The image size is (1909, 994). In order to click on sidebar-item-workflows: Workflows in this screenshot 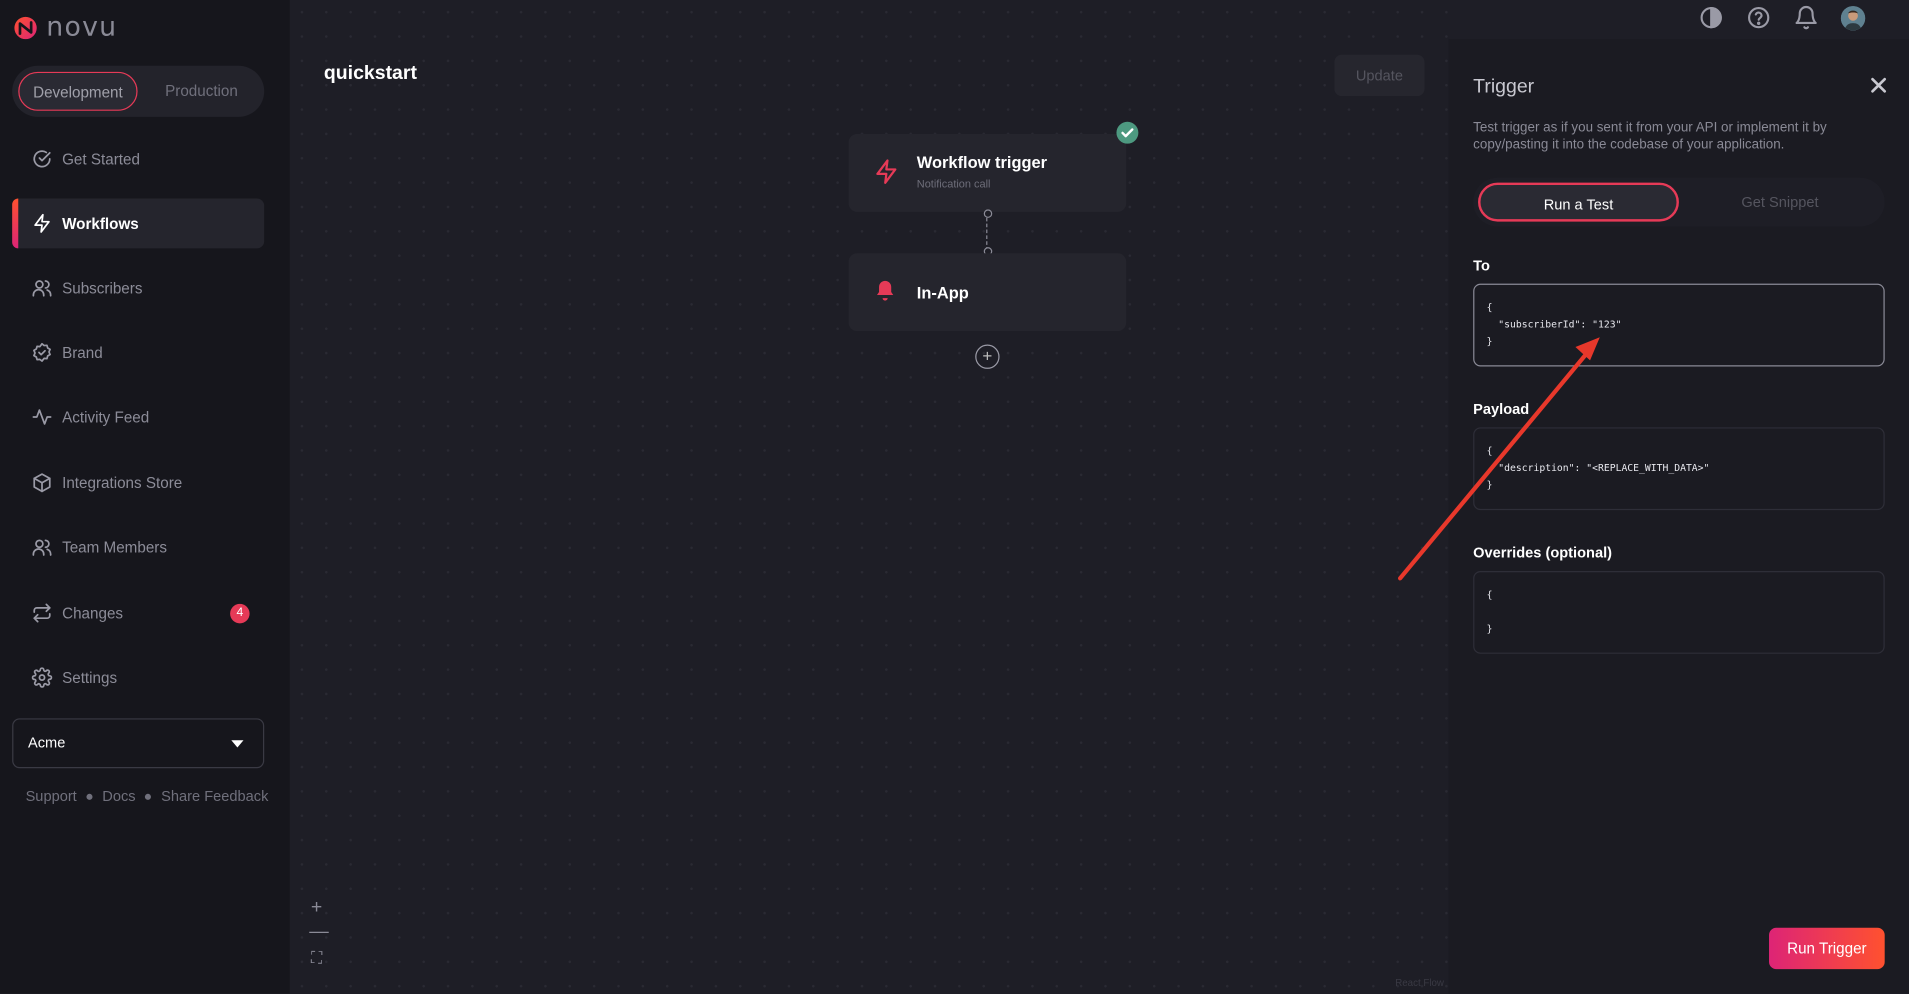, I will do `click(138, 223)`.